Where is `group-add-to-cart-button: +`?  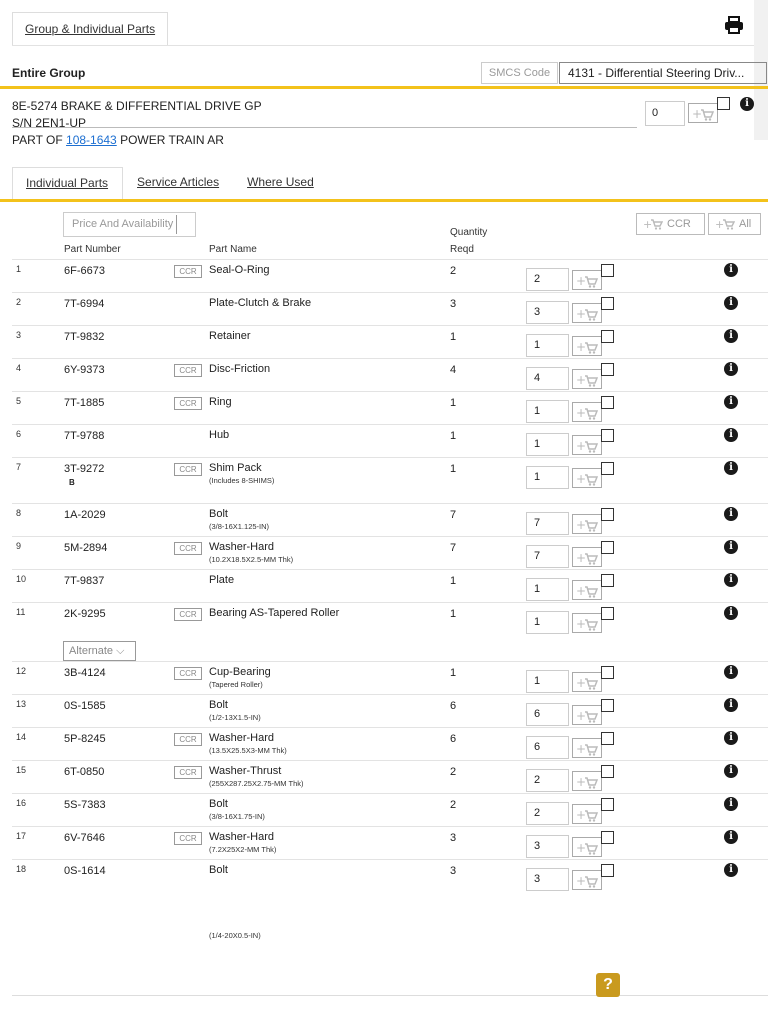
group-add-to-cart-button: + is located at coordinates (703, 113).